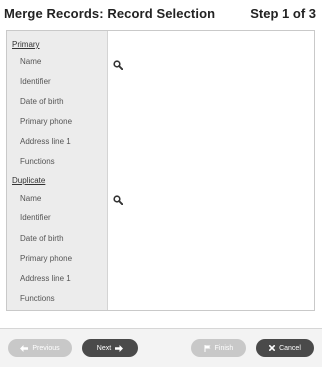 Image resolution: width=322 pixels, height=367 pixels. What do you see at coordinates (104, 348) in the screenshot?
I see `next-button-label: Next` at bounding box center [104, 348].